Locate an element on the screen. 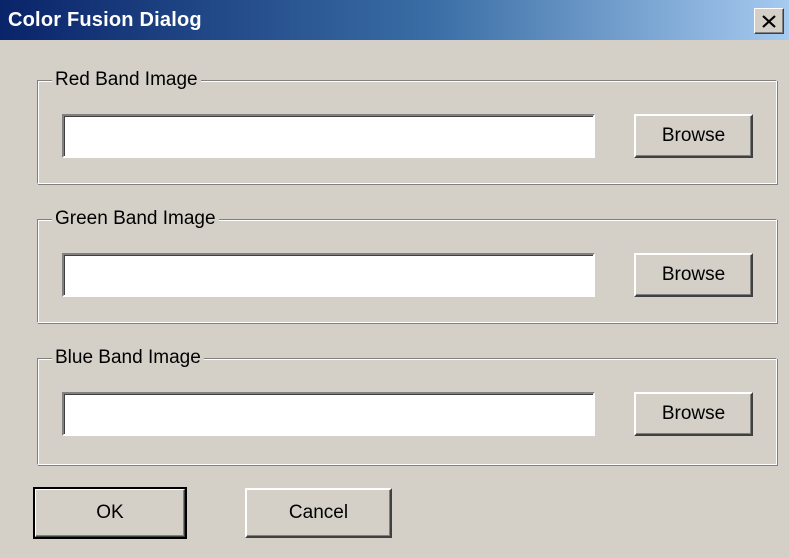  blue-band-label: Blue Band Image is located at coordinates (128, 358).